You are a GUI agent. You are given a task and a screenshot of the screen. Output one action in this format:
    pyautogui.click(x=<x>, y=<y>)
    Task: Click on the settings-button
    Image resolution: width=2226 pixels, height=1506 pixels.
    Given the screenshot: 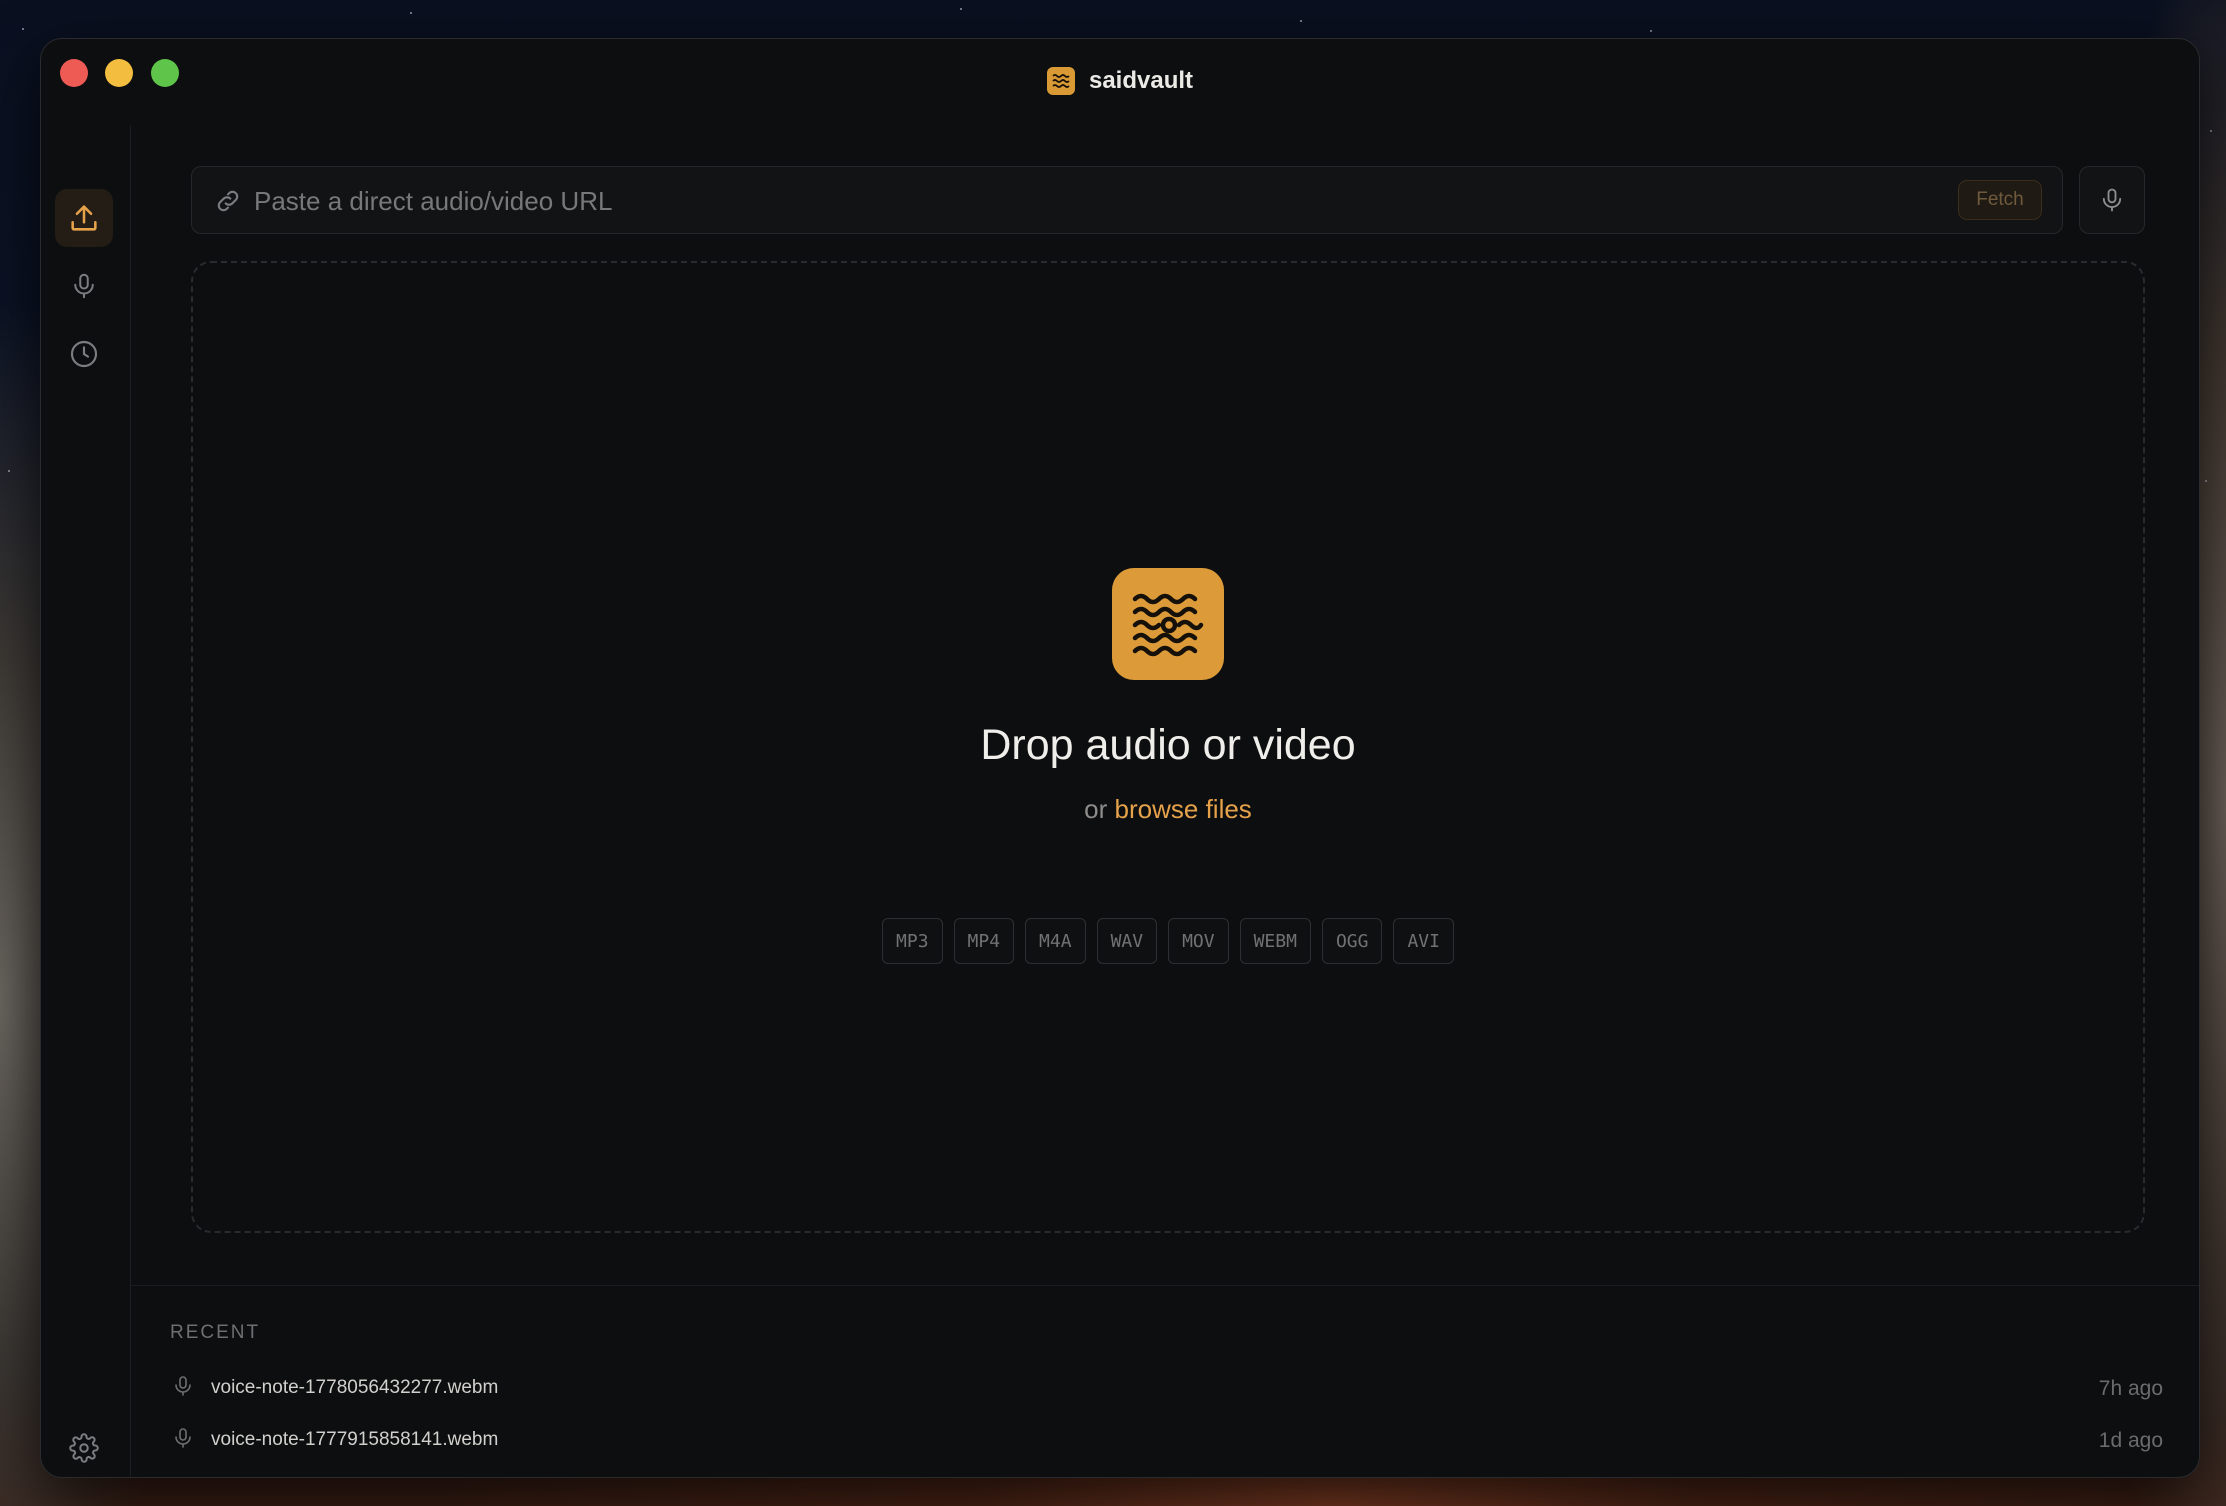 What is the action you would take?
    pyautogui.click(x=84, y=1448)
    